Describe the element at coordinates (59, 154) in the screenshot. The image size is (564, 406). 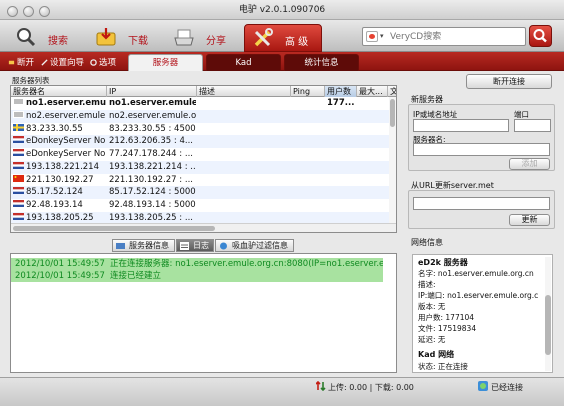
I see `table-cell-name: eDonkeyServer No1` at that location.